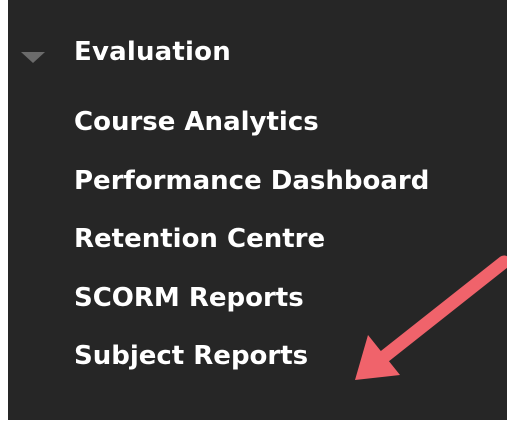 The height and width of the screenshot is (428, 507). Describe the element at coordinates (33, 57) in the screenshot. I see `triangle-down-icon` at that location.